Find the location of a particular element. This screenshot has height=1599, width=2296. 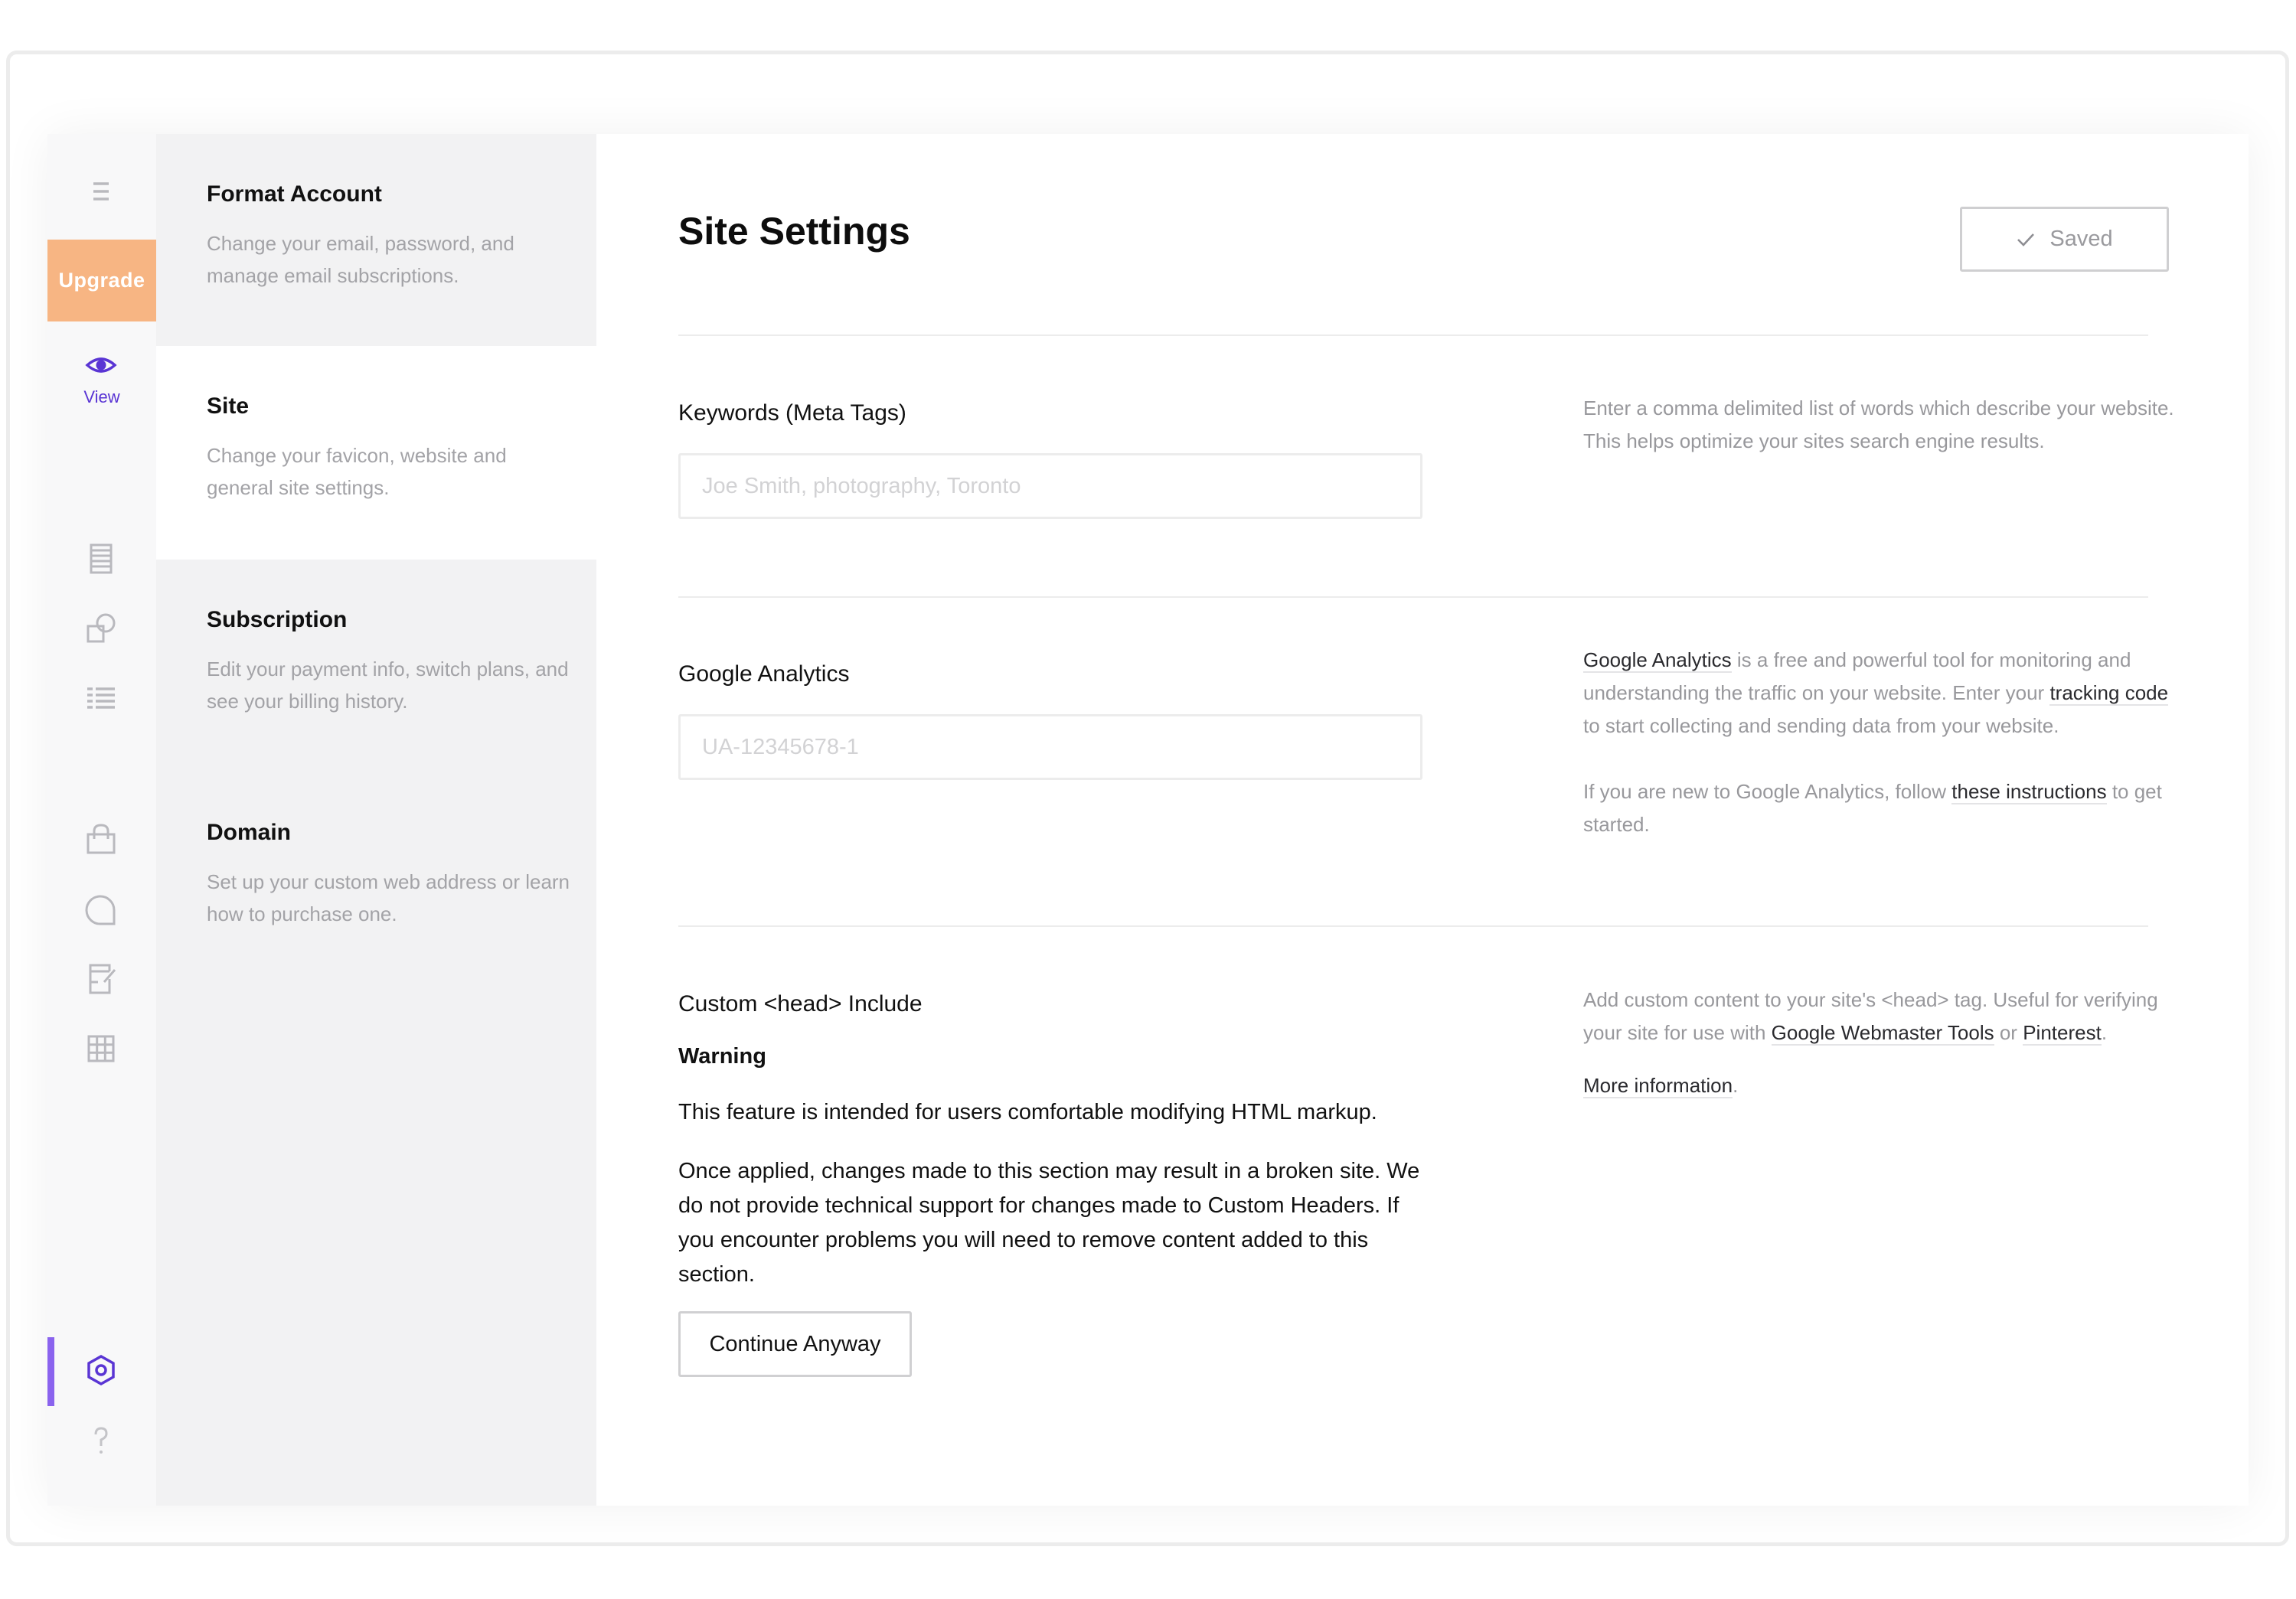

google-analytics-link: Google Analytics is located at coordinates (1657, 660).